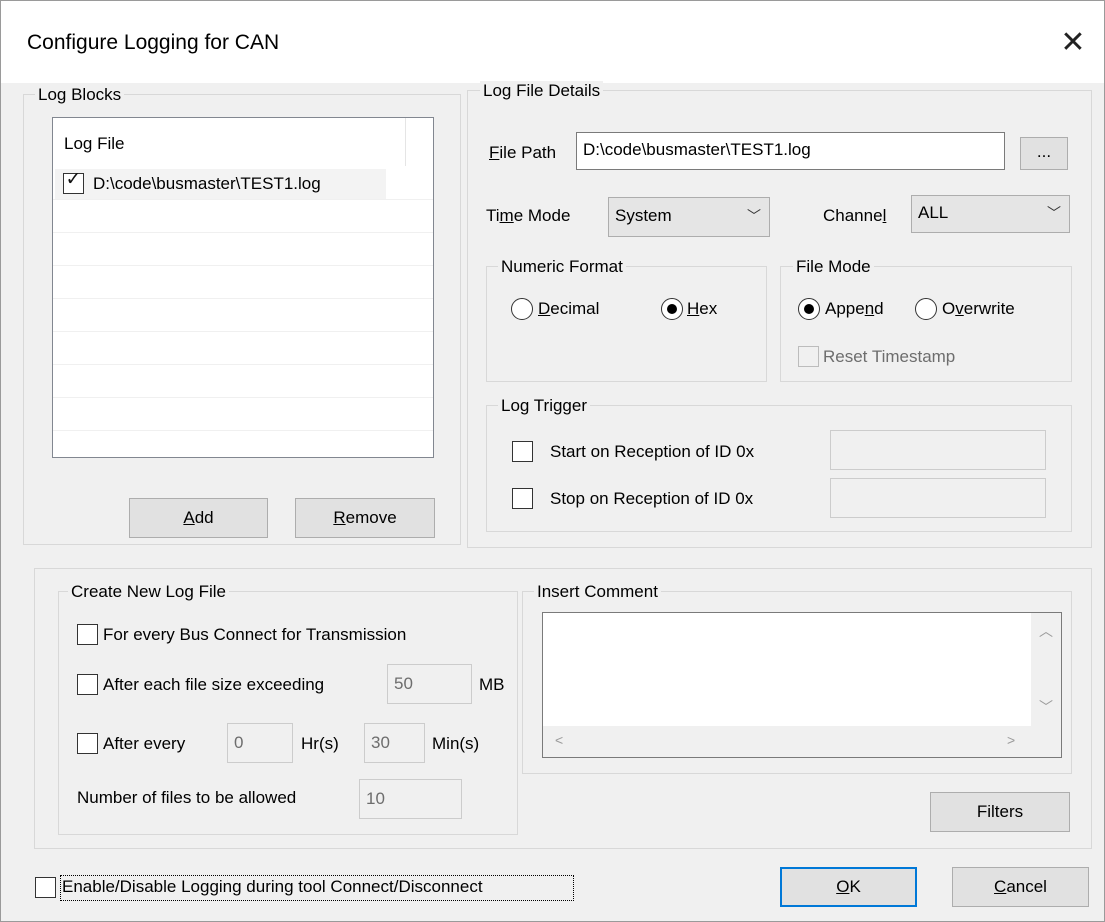  Describe the element at coordinates (214, 684) in the screenshot. I see `file-size-label: After each file size exceeding` at that location.